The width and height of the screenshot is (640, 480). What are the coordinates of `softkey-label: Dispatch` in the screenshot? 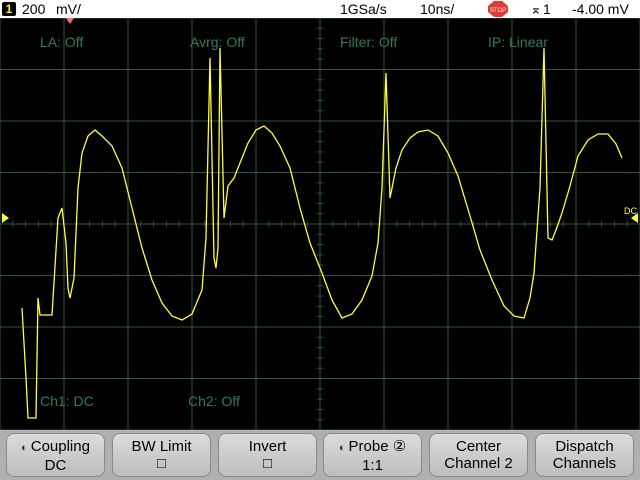 It's located at (584, 446).